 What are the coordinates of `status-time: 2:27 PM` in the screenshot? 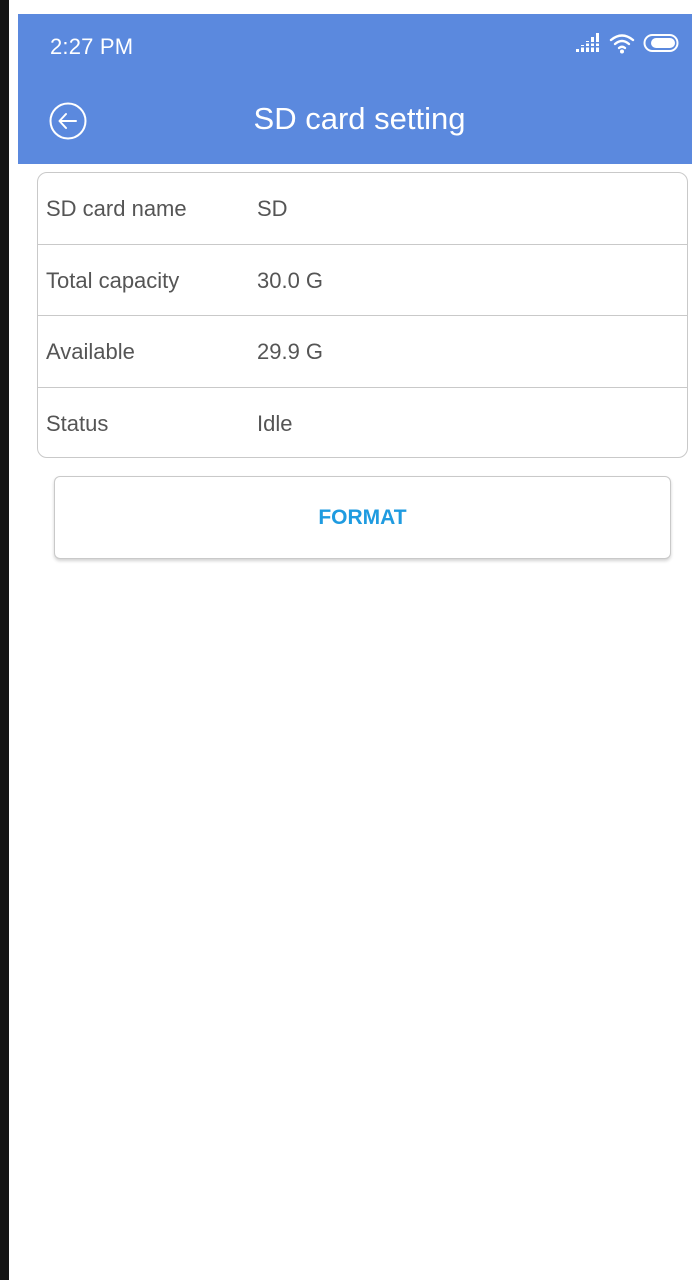 It's located at (92, 46).